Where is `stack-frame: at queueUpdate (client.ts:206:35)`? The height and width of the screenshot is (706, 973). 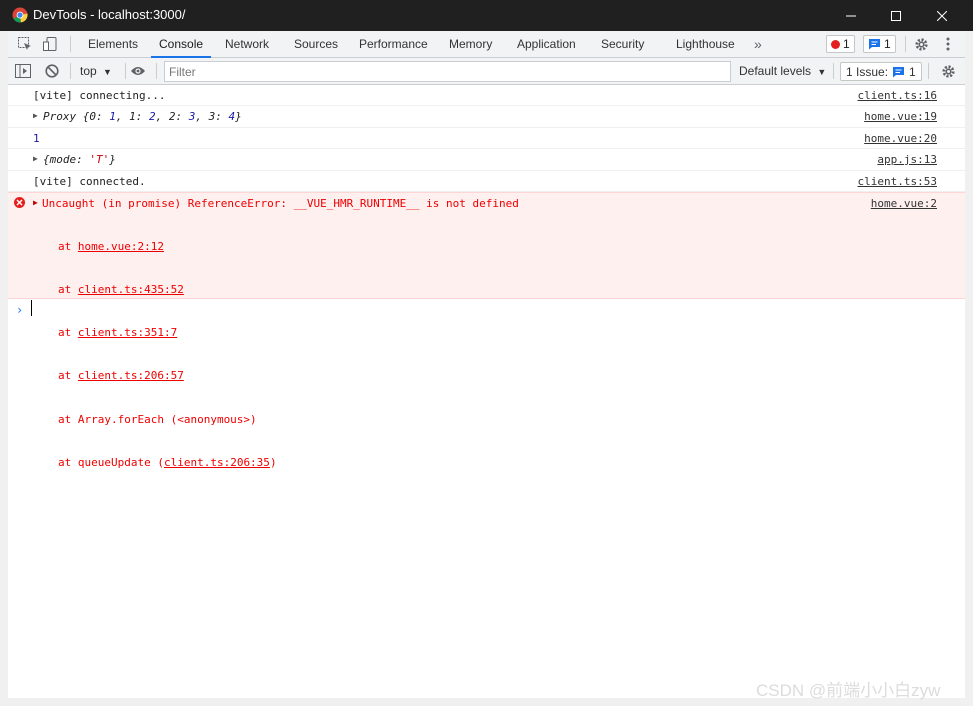 stack-frame: at queueUpdate (client.ts:206:35) is located at coordinates (167, 462).